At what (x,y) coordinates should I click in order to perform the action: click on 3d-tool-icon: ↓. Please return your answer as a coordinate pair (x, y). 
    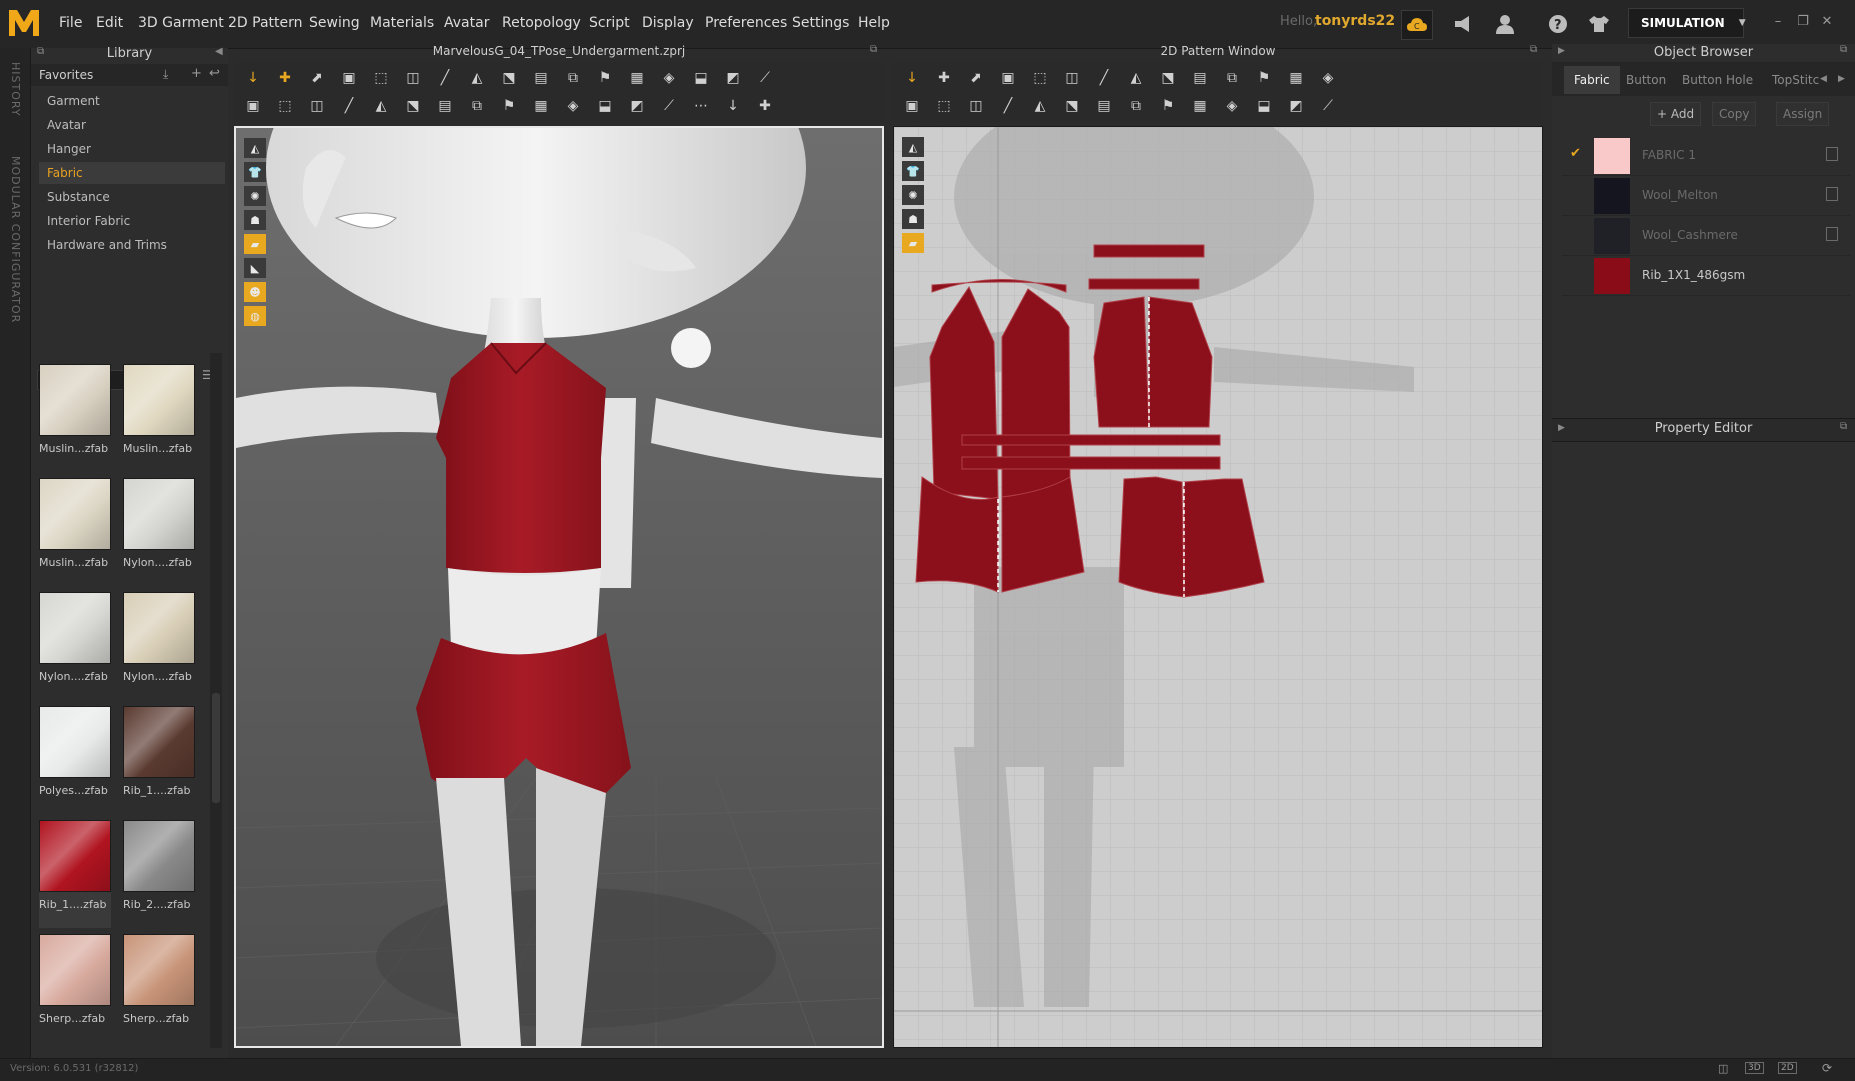
    Looking at the image, I should click on (253, 78).